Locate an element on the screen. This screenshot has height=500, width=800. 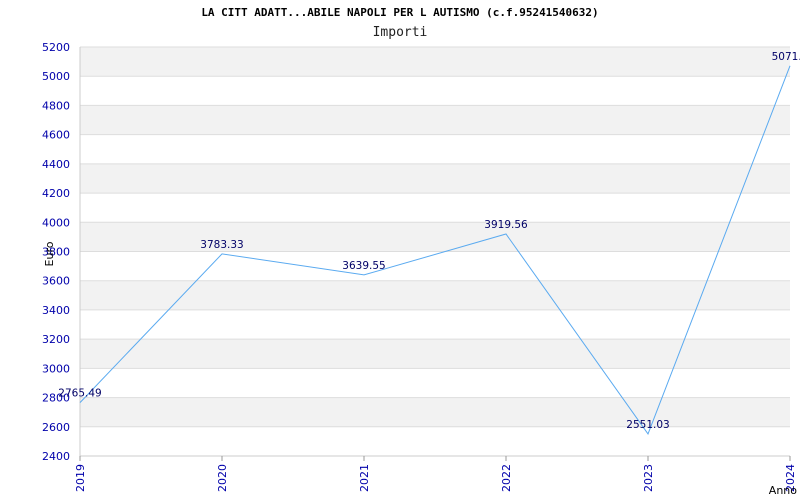
x-tick-label: 2022 is located at coordinates (506, 478).